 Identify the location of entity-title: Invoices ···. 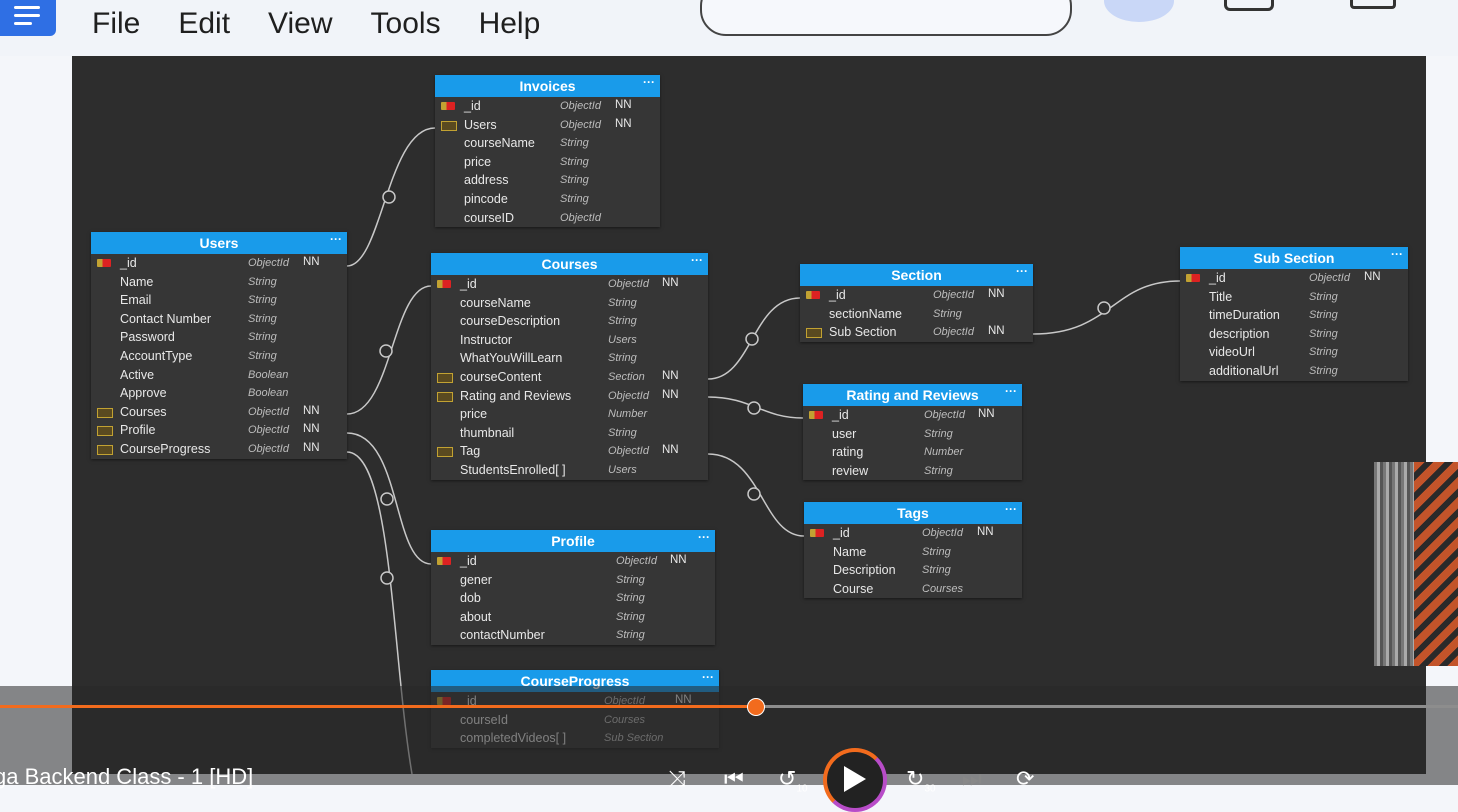
(547, 86).